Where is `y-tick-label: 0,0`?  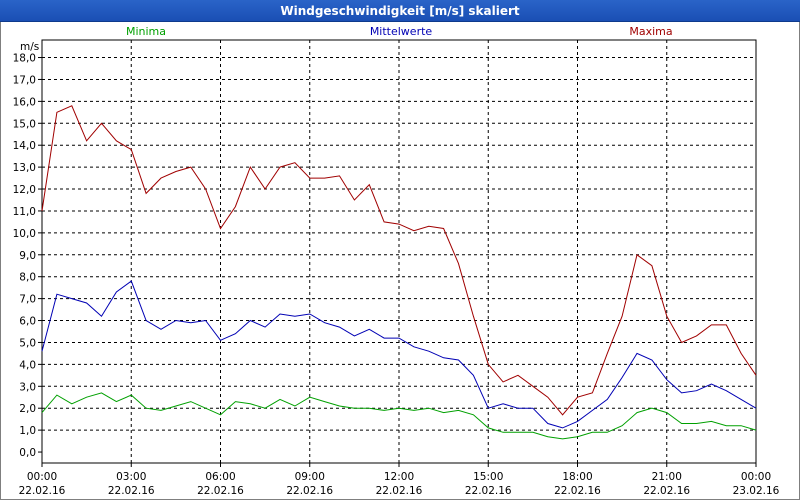
y-tick-label: 0,0 is located at coordinates (27, 453).